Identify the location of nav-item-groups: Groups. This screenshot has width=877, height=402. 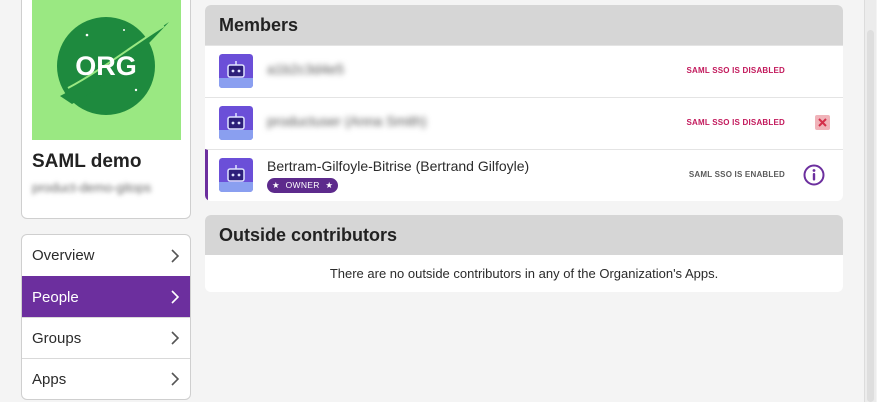
(106, 337).